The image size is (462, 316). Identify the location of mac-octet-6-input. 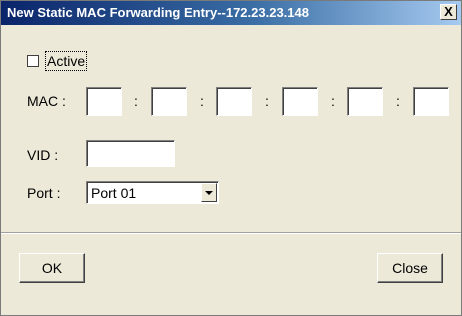
(431, 101).